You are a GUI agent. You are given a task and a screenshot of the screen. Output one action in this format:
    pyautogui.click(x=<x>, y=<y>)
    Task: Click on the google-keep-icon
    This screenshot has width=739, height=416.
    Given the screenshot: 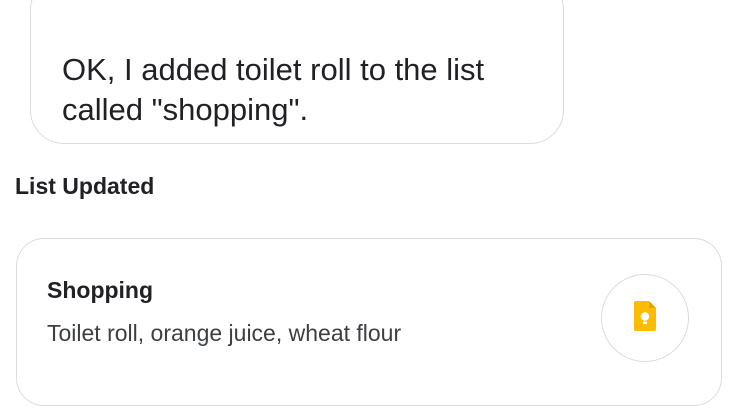 What is the action you would take?
    pyautogui.click(x=645, y=318)
    